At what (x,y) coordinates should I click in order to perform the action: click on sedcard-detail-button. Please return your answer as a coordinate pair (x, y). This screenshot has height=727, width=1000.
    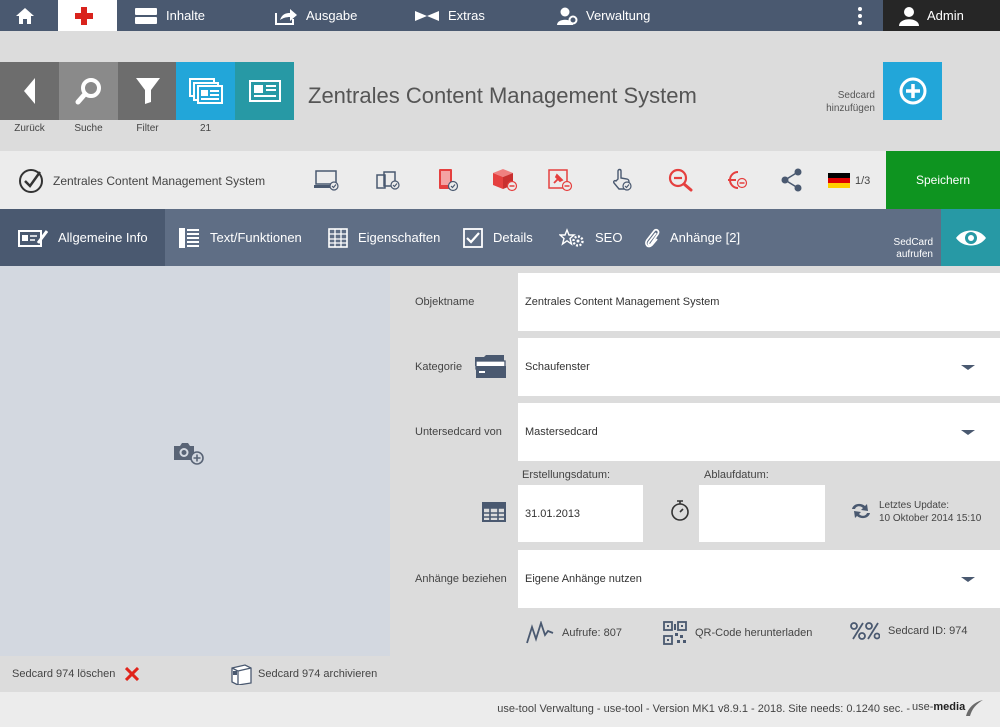
    Looking at the image, I should click on (264, 91).